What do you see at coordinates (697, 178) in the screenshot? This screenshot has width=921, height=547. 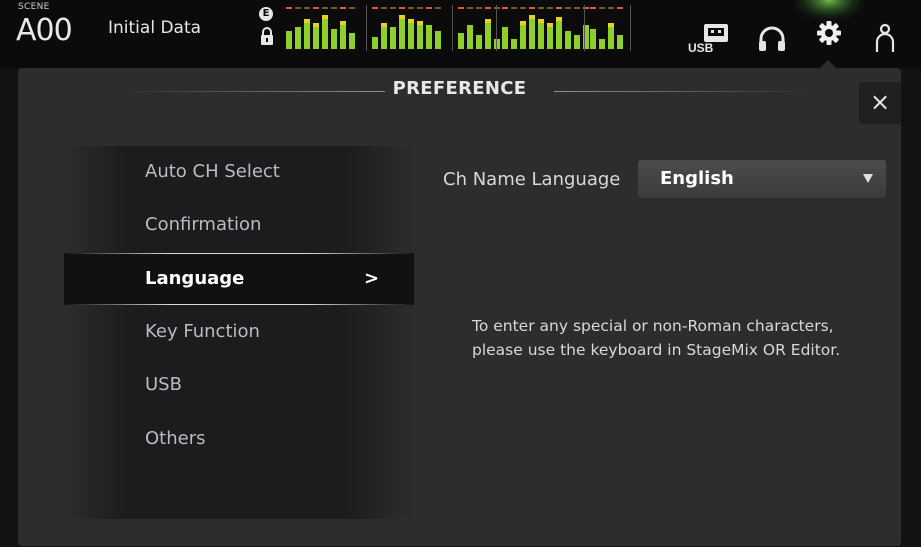 I see `ch-name-language-value: English` at bounding box center [697, 178].